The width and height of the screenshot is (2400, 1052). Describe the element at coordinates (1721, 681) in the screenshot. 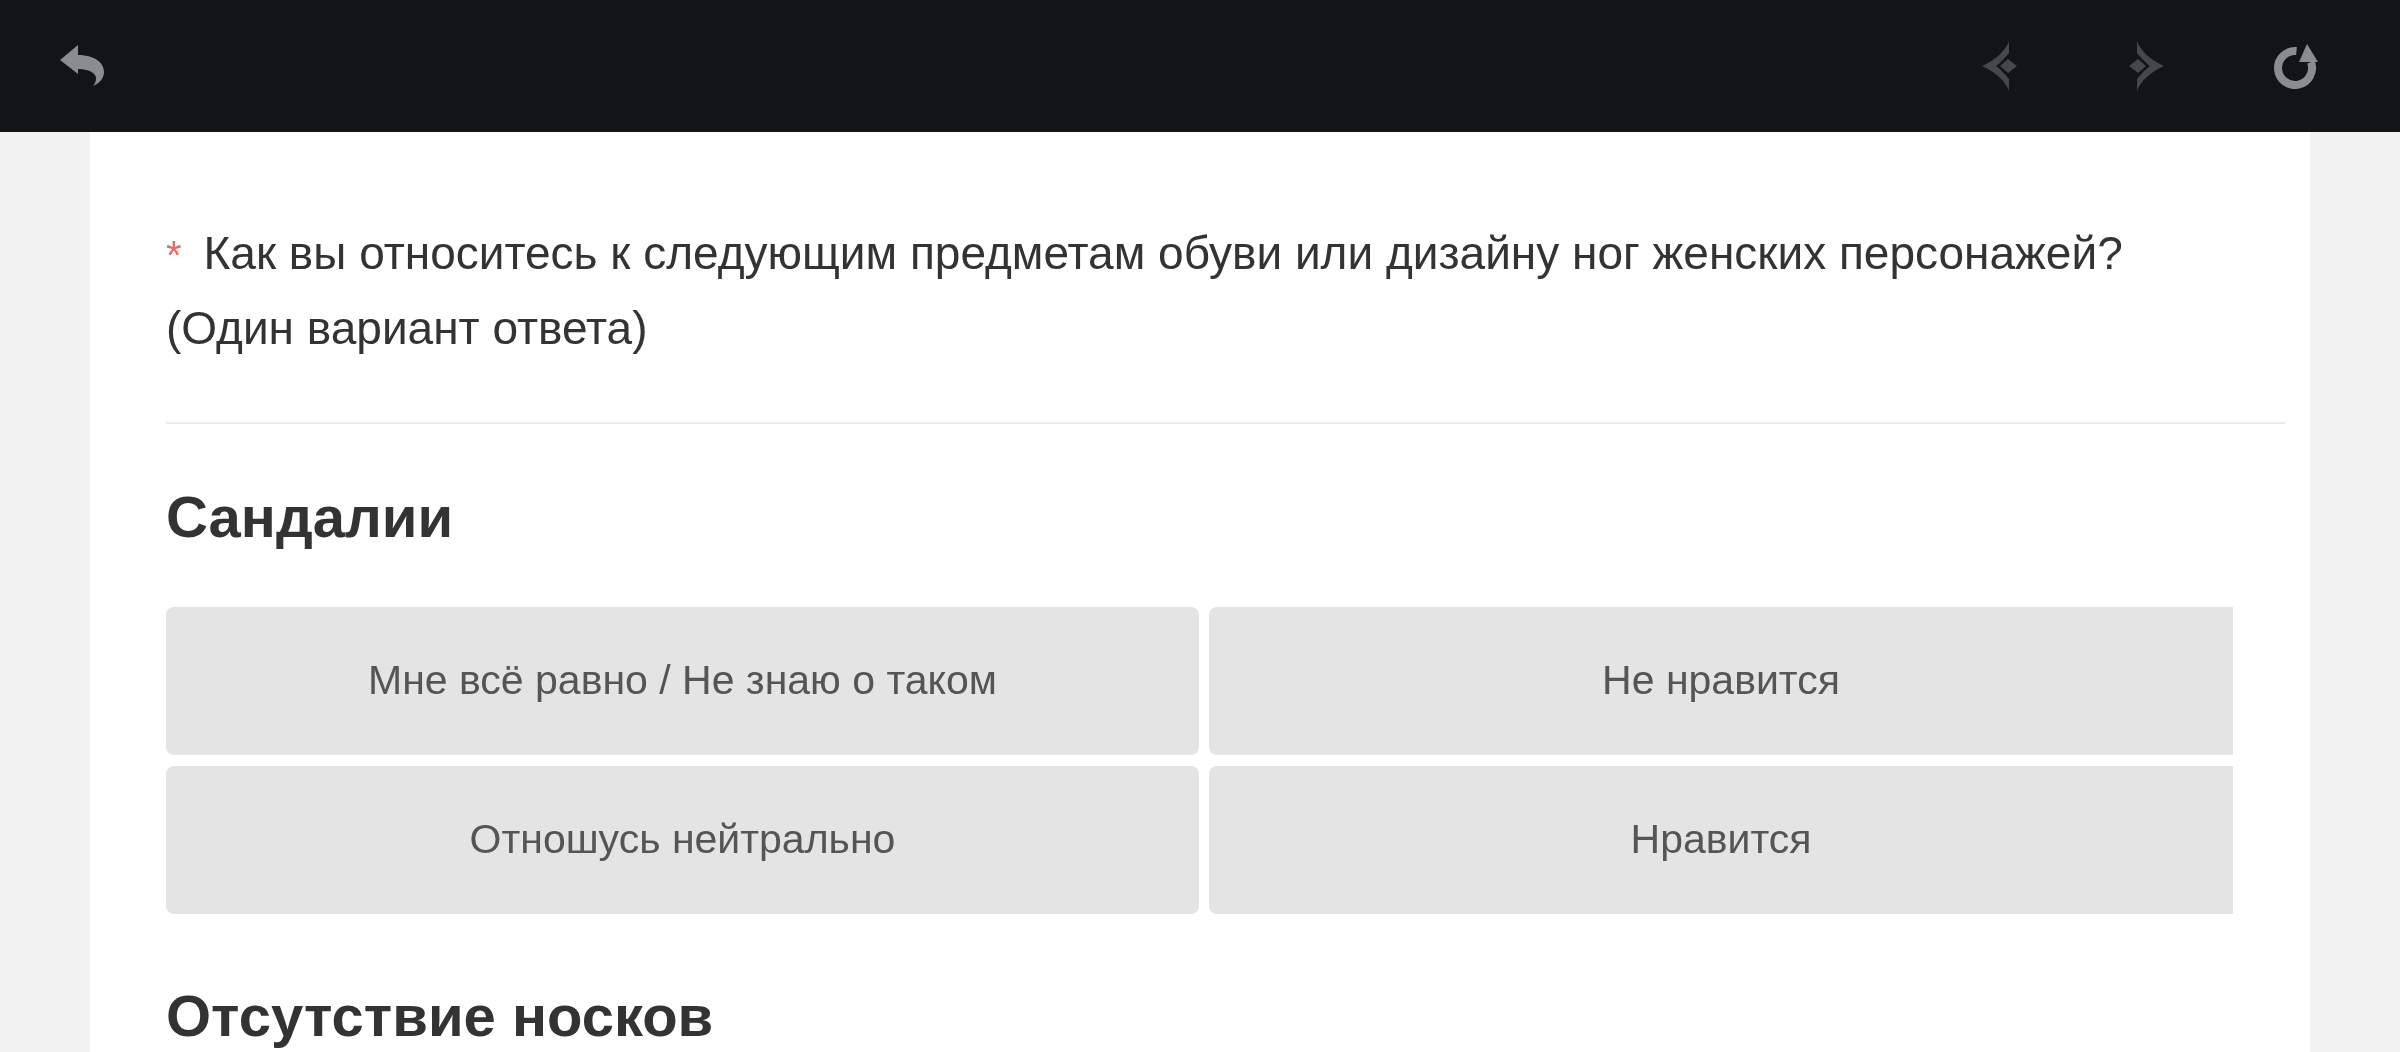

I see `answer-option: Не нравится` at that location.